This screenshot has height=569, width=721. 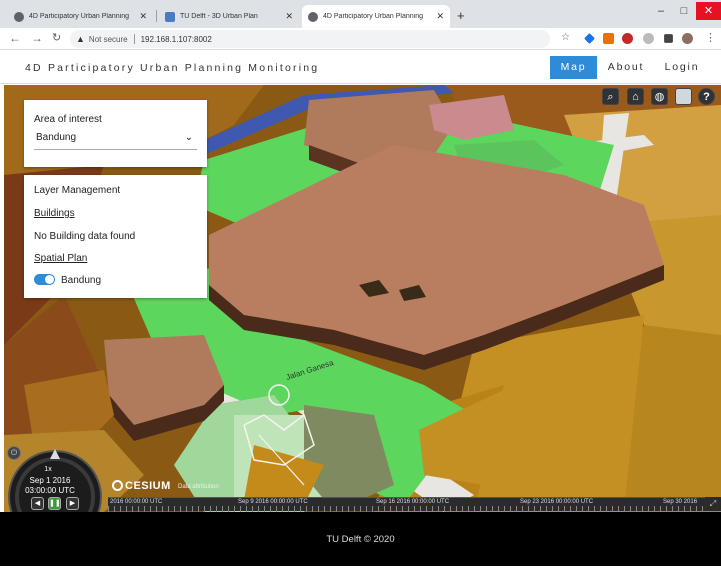 I want to click on area-of-interest-panel: Area of interest Bandung ⌄, so click(x=115, y=133).